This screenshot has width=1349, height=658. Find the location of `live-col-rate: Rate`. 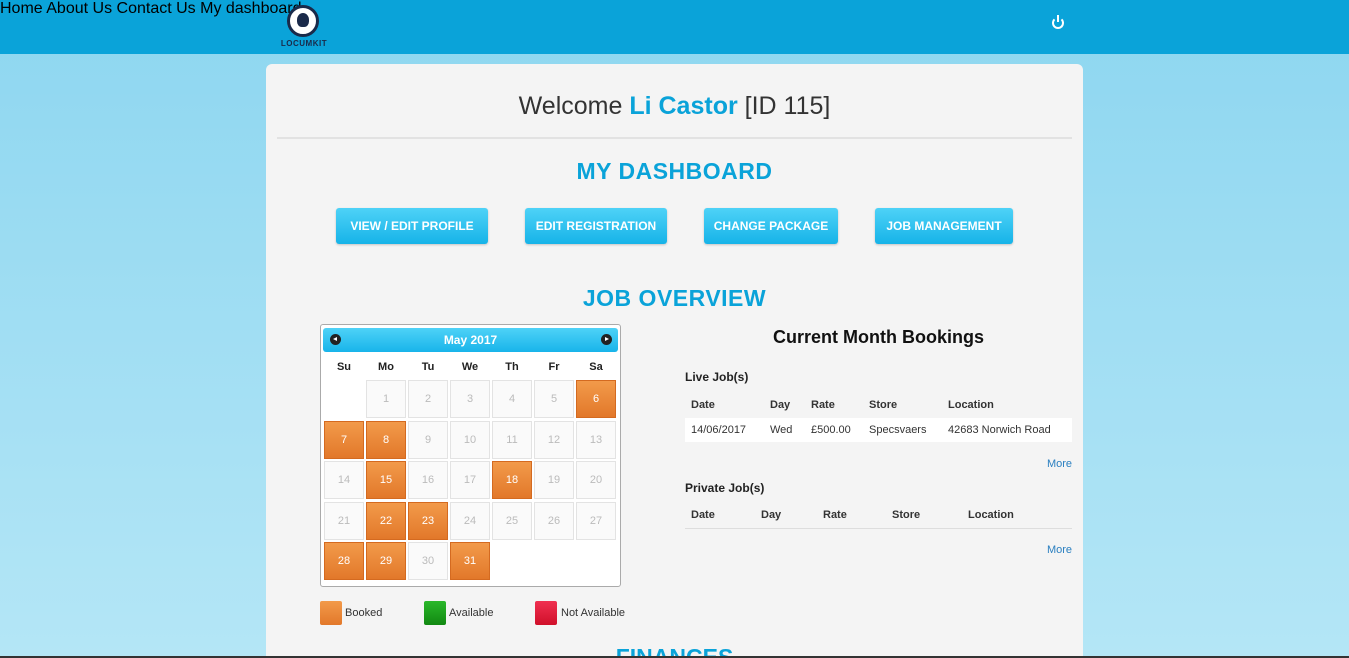

live-col-rate: Rate is located at coordinates (823, 405).